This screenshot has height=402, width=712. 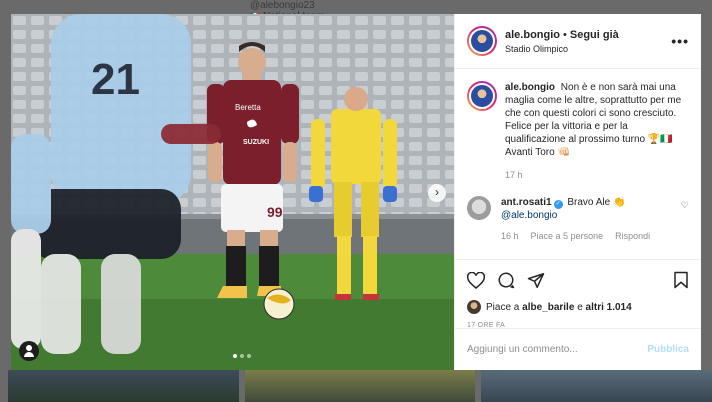 What do you see at coordinates (668, 349) in the screenshot?
I see `publish-button: Pubblica` at bounding box center [668, 349].